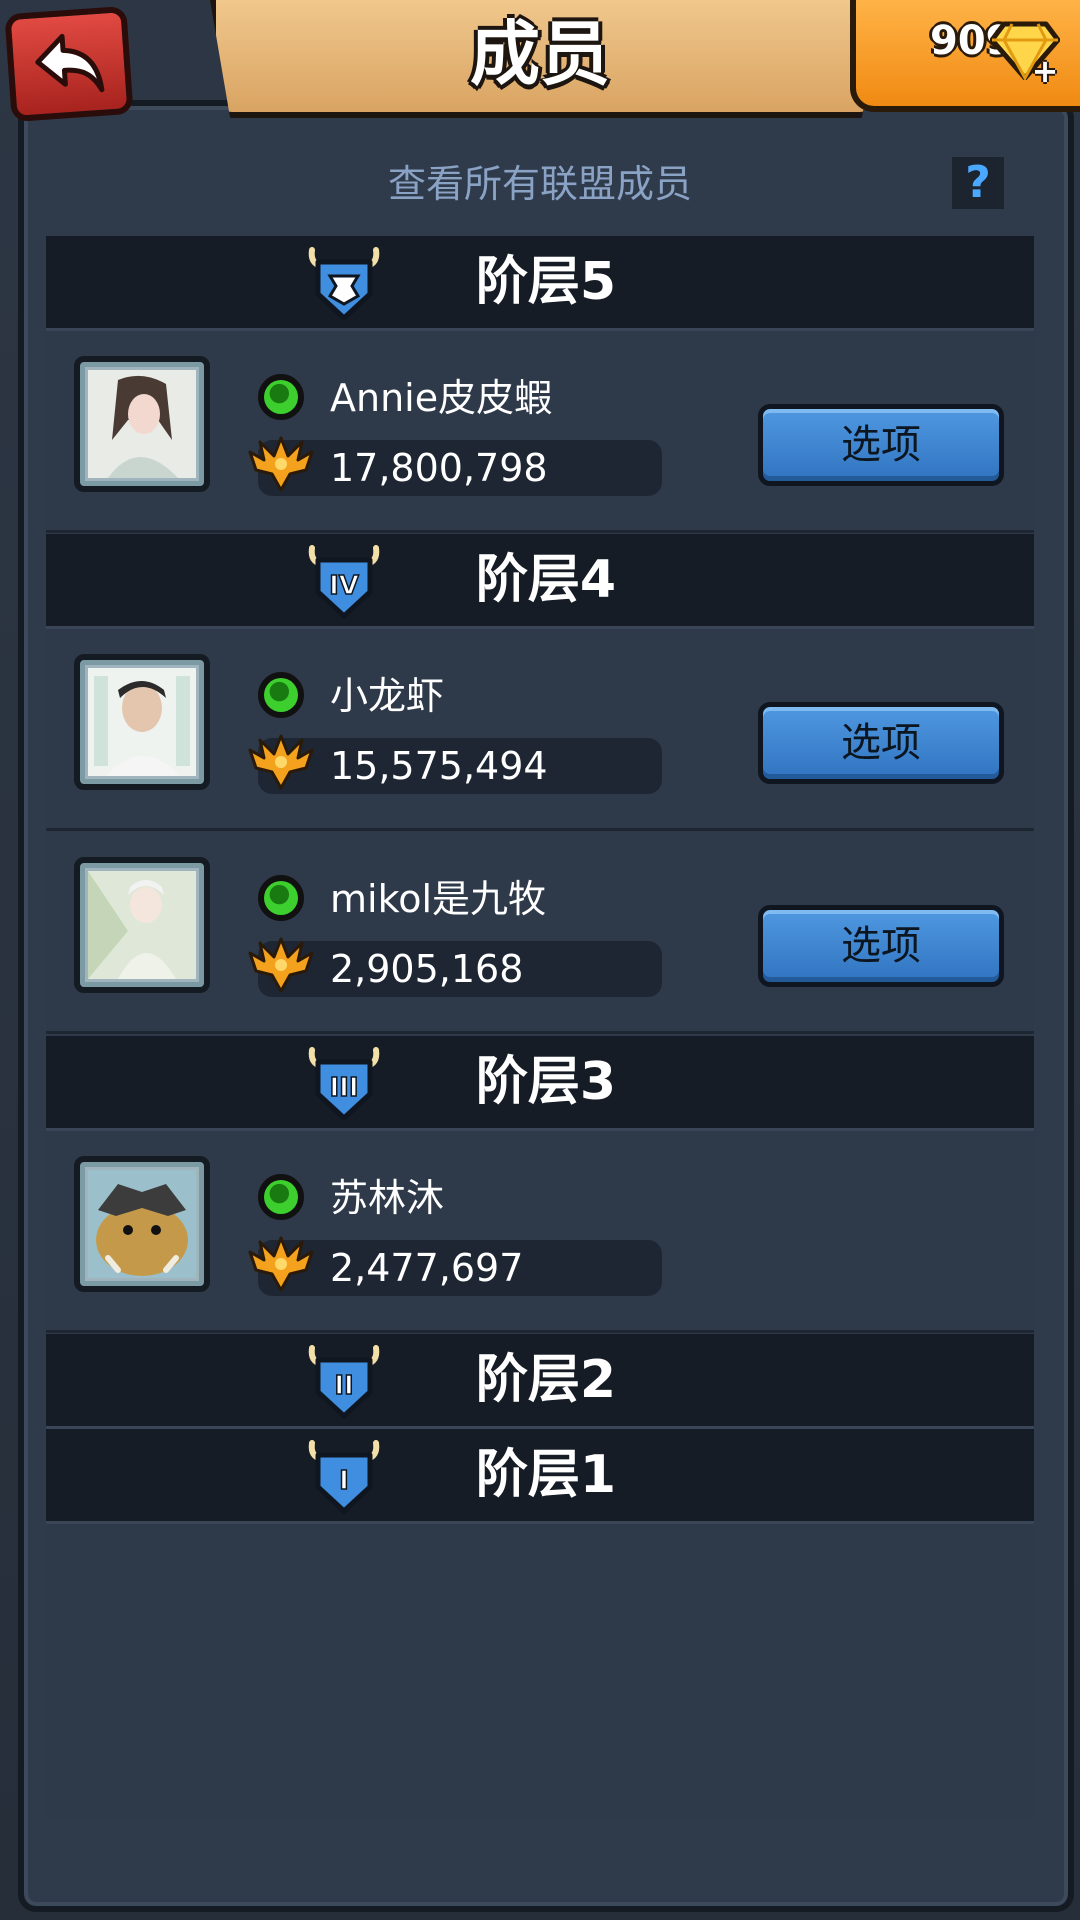  I want to click on tier-label: 阶层5, so click(546, 282).